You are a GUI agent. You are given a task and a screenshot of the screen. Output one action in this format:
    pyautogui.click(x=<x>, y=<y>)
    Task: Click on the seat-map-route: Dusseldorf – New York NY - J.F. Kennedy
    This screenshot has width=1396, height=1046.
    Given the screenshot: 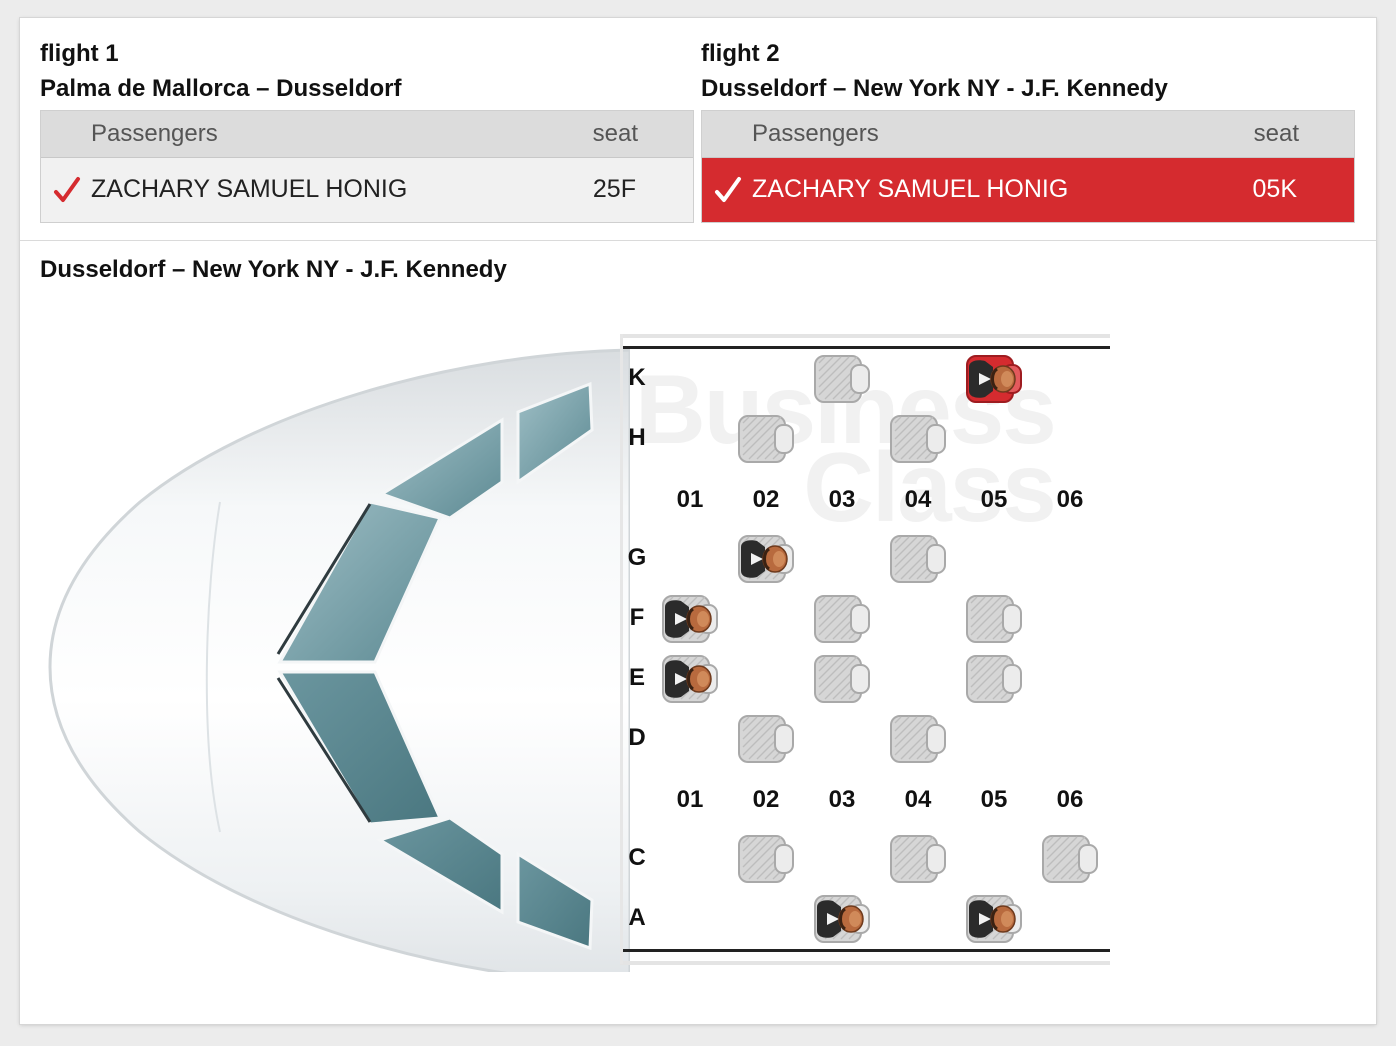 What is the action you would take?
    pyautogui.click(x=273, y=269)
    